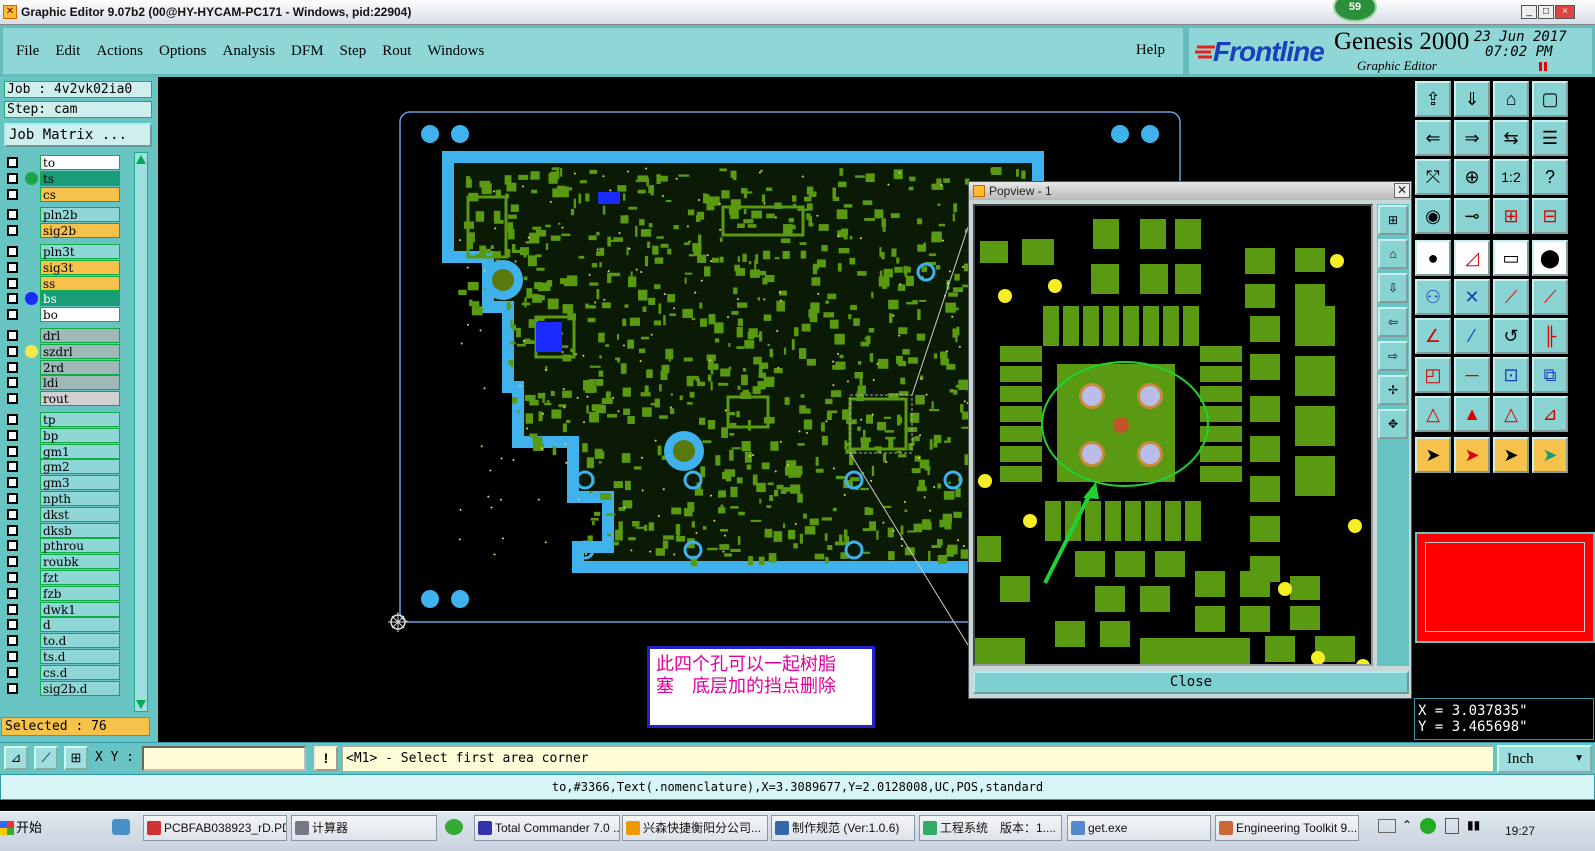  What do you see at coordinates (455, 51) in the screenshot?
I see `menu-windows: Windows` at bounding box center [455, 51].